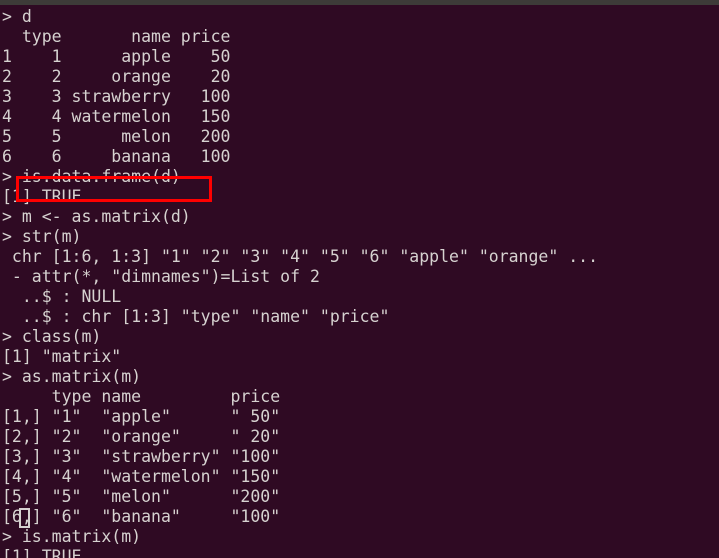 The width and height of the screenshot is (719, 558). What do you see at coordinates (141, 416) in the screenshot?
I see `terminal-line: [1,] "1" "apple" " 50"` at bounding box center [141, 416].